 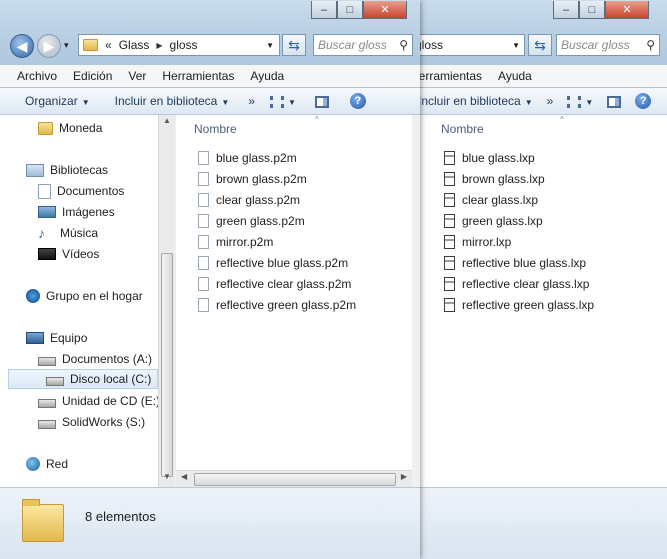 I want to click on address-bar: gloss ▼, so click(x=467, y=45).